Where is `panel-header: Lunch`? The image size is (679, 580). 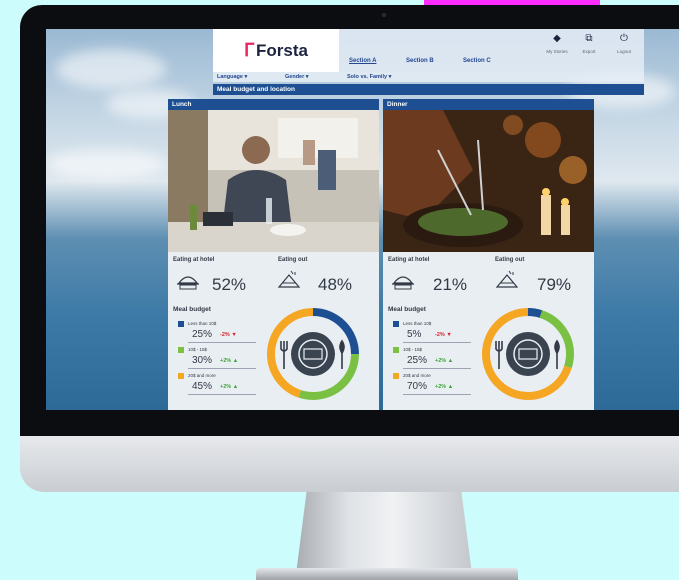
panel-header: Lunch is located at coordinates (273, 104).